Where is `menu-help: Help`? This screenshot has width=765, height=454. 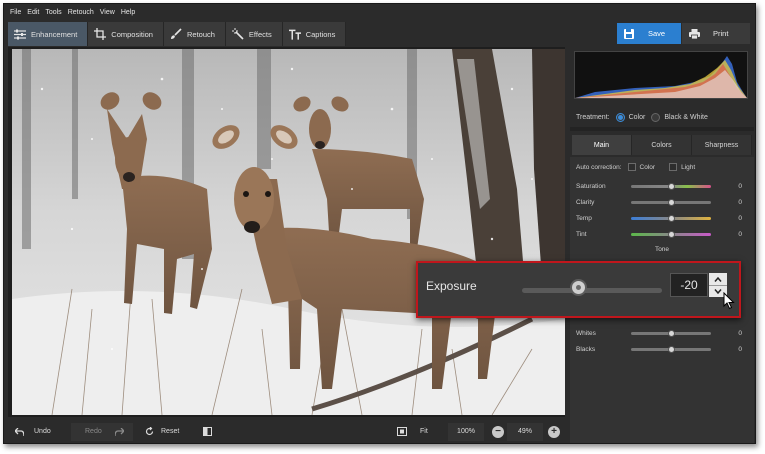
menu-help: Help is located at coordinates (128, 12).